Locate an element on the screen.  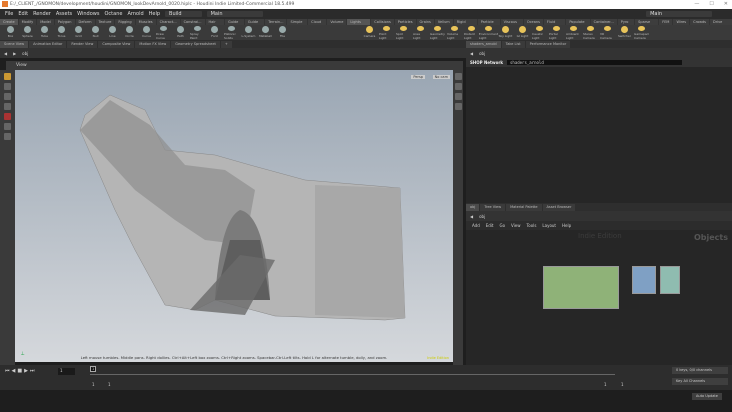
pose-tool-icon is located at coordinates (7, 126).